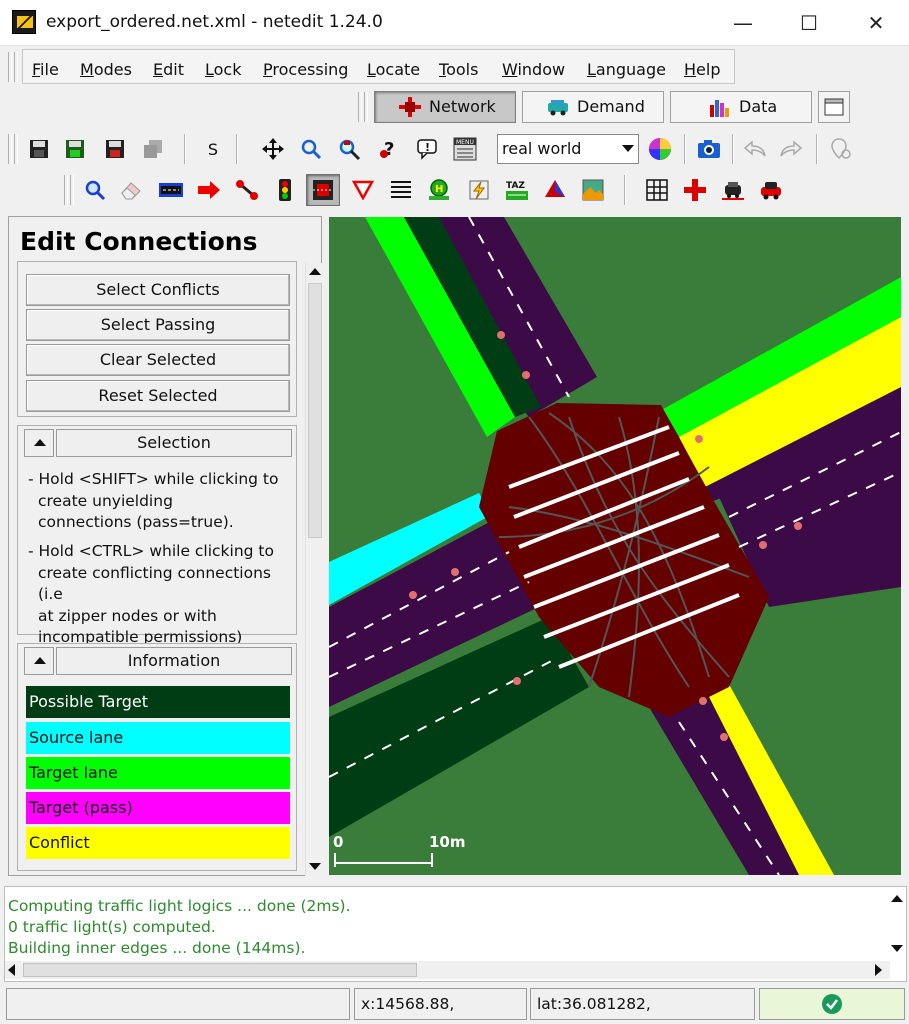 The width and height of the screenshot is (909, 1024). I want to click on taz-icon: TAZ, so click(517, 190).